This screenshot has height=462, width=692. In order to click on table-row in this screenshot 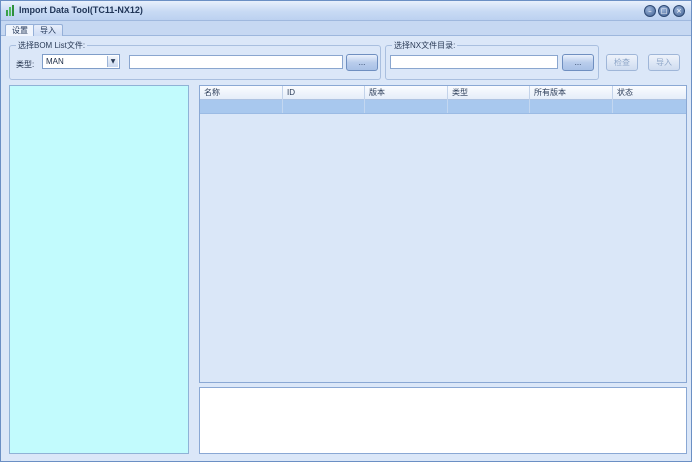, I will do `click(443, 107)`.